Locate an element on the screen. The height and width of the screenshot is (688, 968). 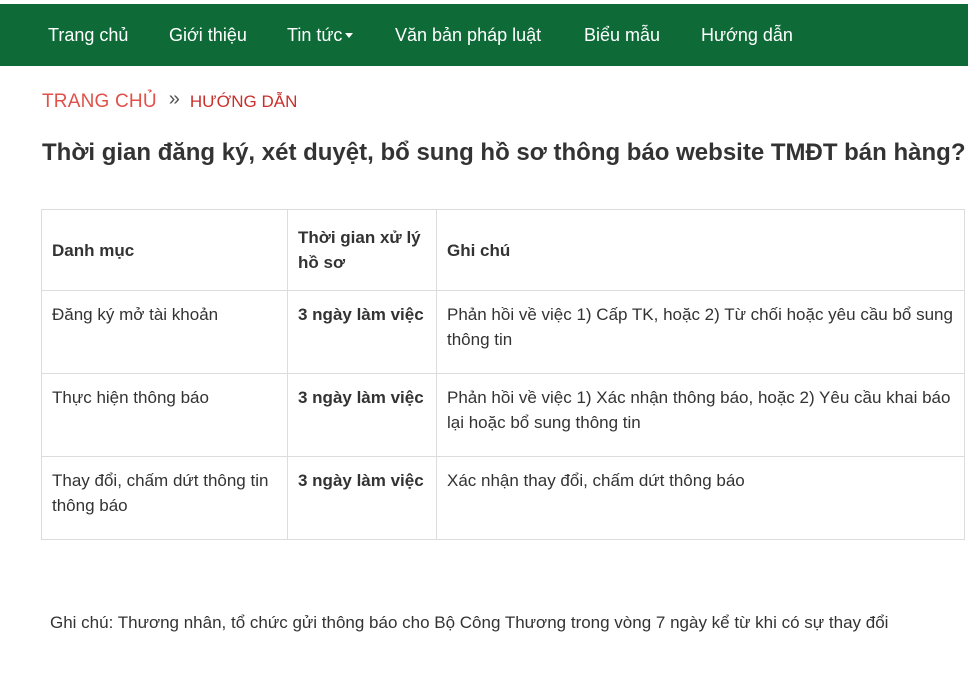
column-header-category: Danh mục is located at coordinates (164, 250).